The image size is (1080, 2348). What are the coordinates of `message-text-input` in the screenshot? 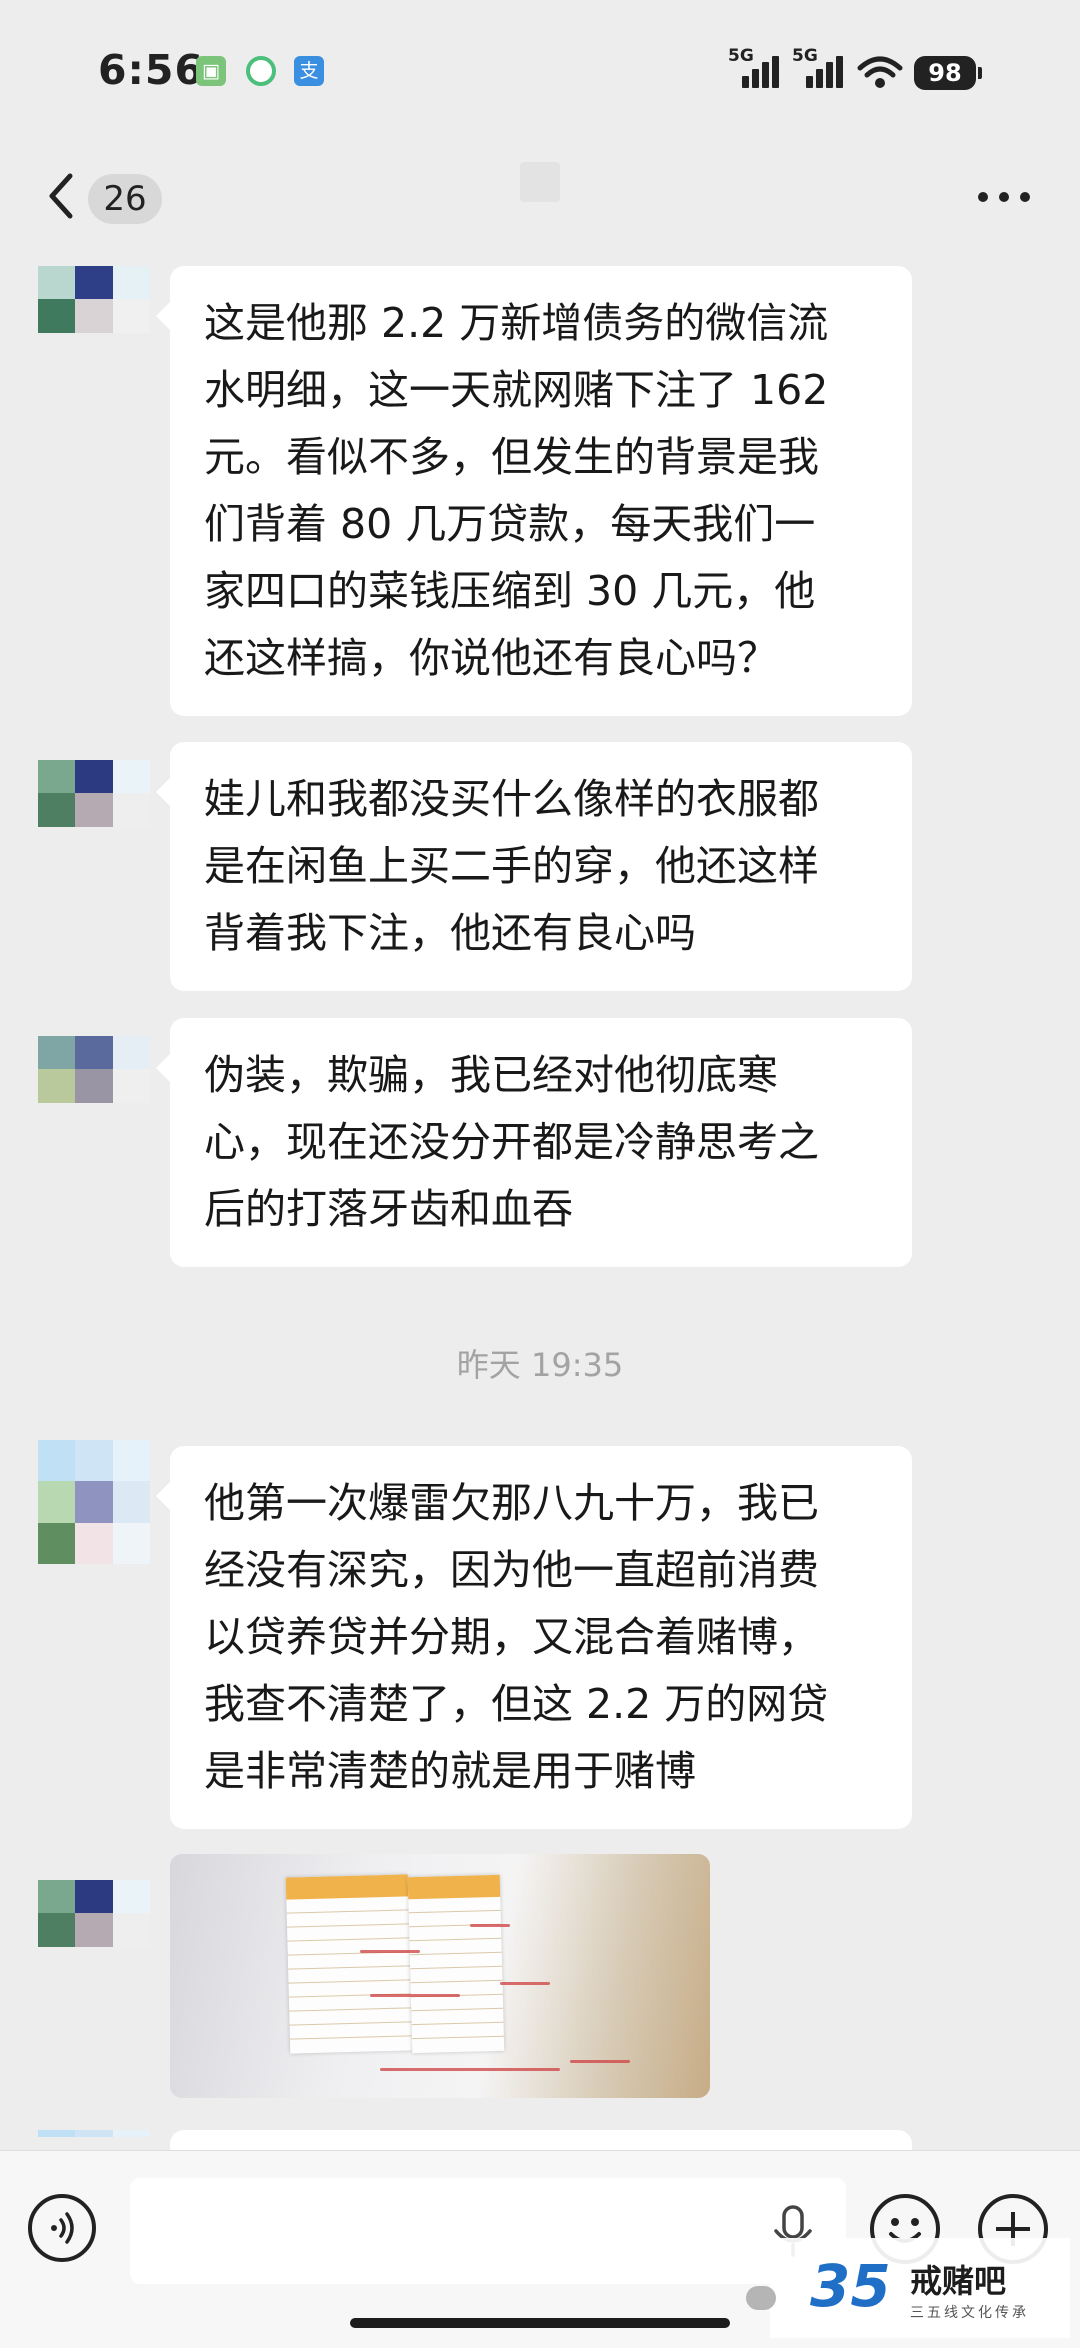 It's located at (488, 2231).